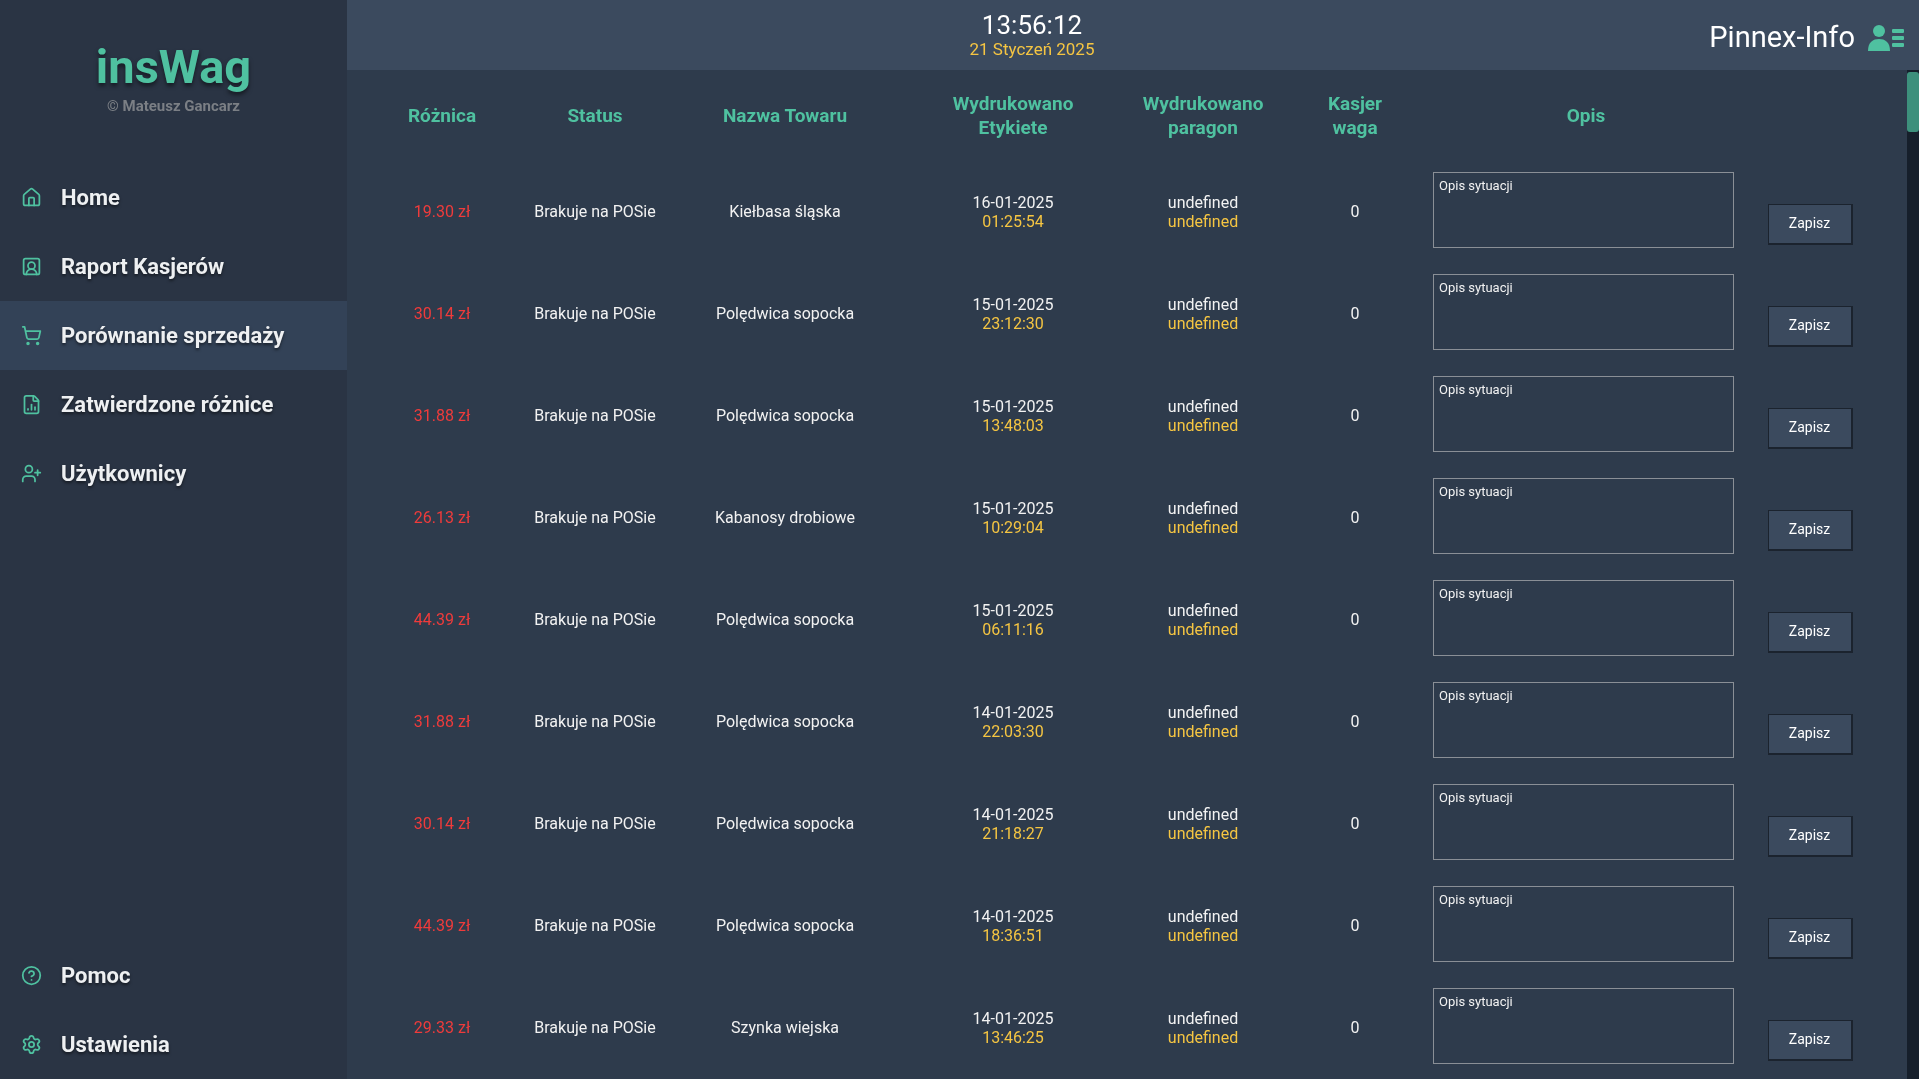 The height and width of the screenshot is (1079, 1919). Describe the element at coordinates (31, 266) in the screenshot. I see `user-card-icon` at that location.